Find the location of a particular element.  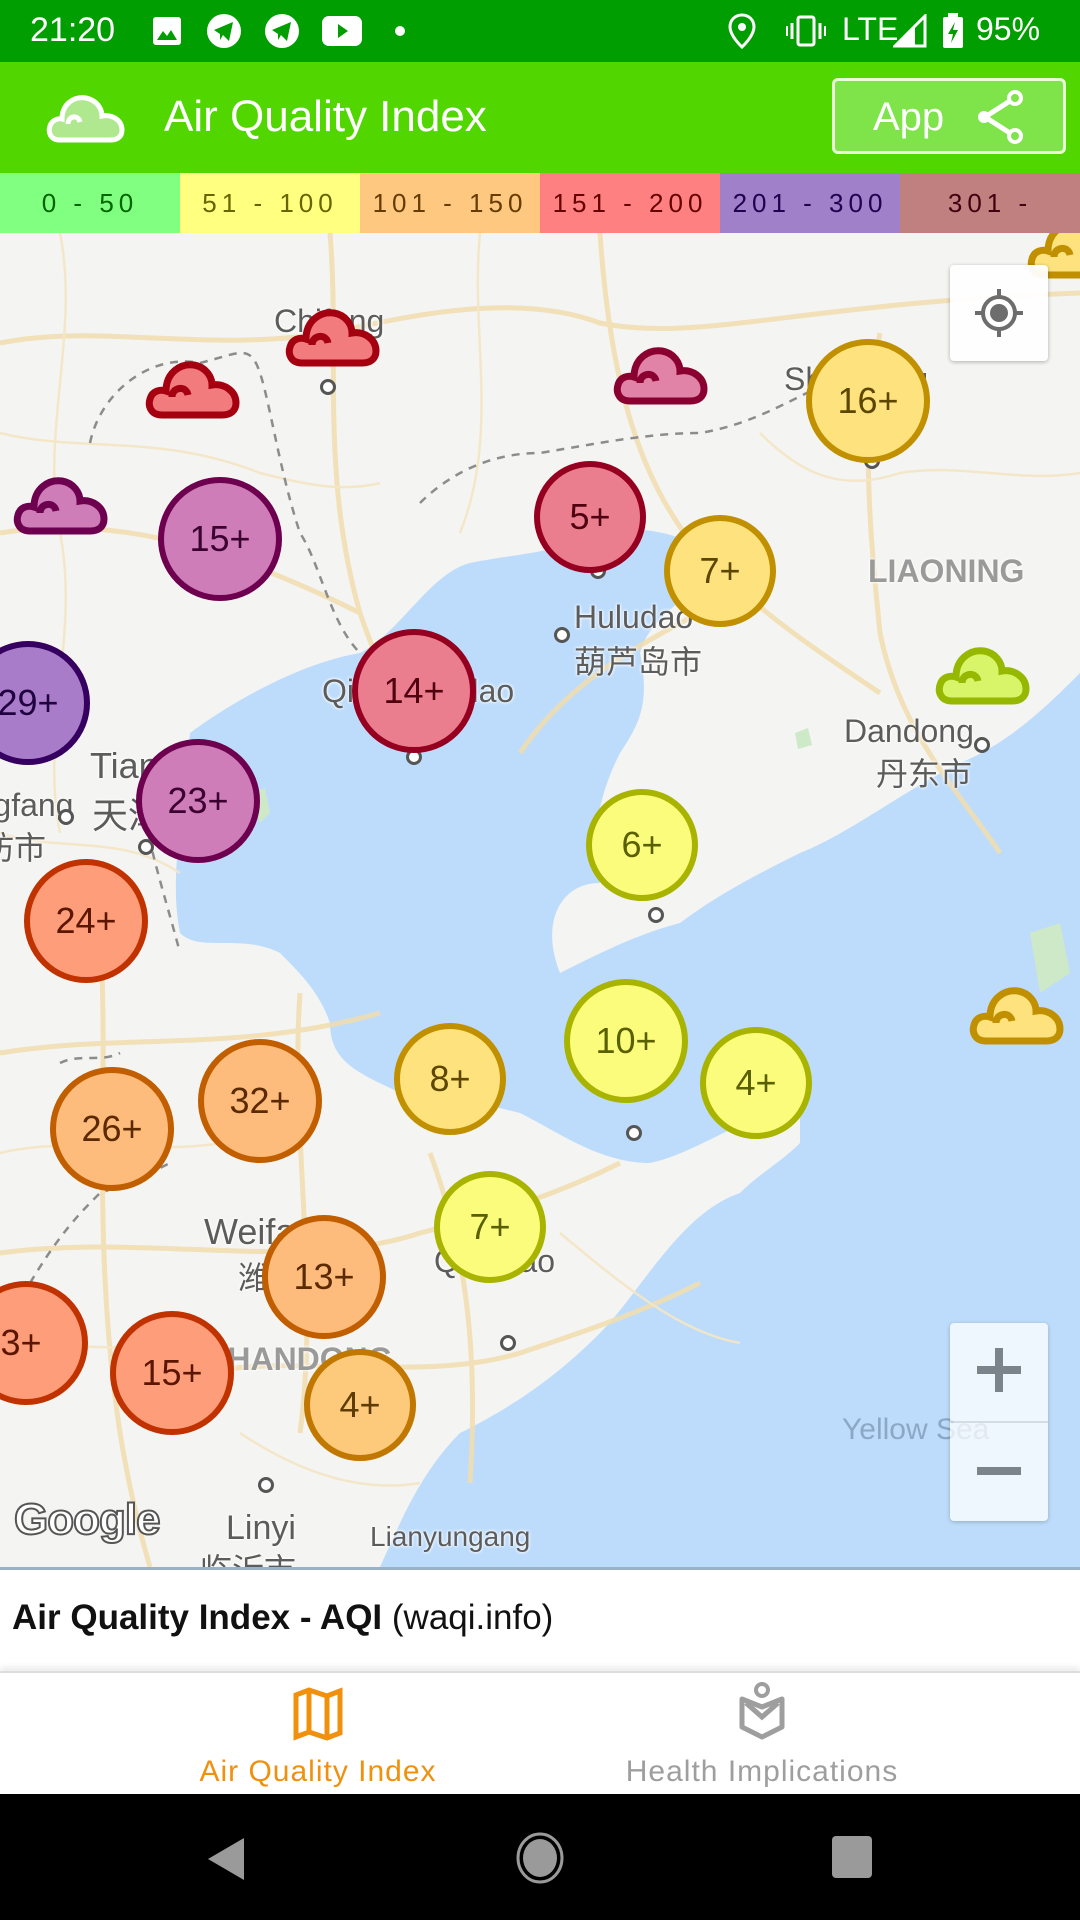

battery-percent: 95% is located at coordinates (1008, 29).